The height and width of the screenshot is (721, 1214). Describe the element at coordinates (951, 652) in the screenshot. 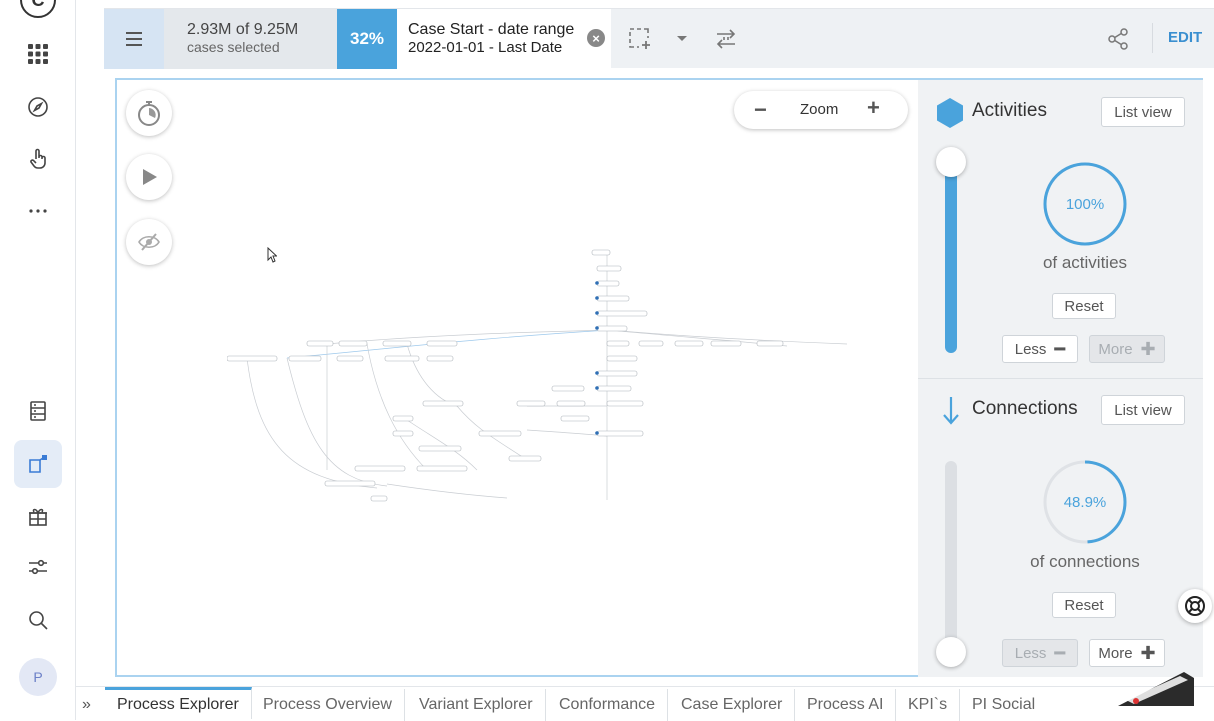

I see `connections-slider-thumb` at that location.